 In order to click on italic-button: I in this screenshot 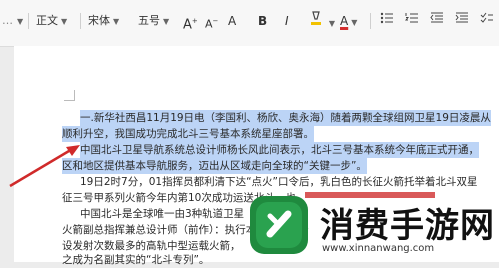, I will do `click(287, 21)`.